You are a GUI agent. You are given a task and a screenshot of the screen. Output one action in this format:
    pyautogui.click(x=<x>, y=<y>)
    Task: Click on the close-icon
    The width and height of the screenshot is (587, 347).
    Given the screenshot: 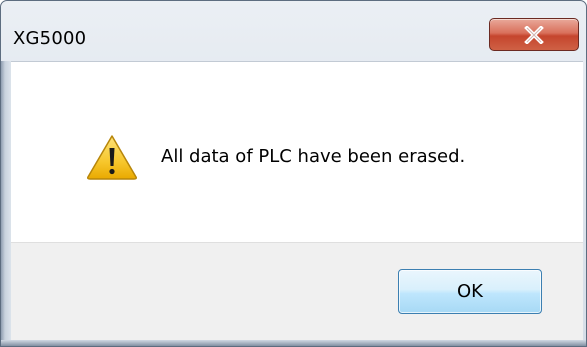 What is the action you would take?
    pyautogui.click(x=534, y=35)
    